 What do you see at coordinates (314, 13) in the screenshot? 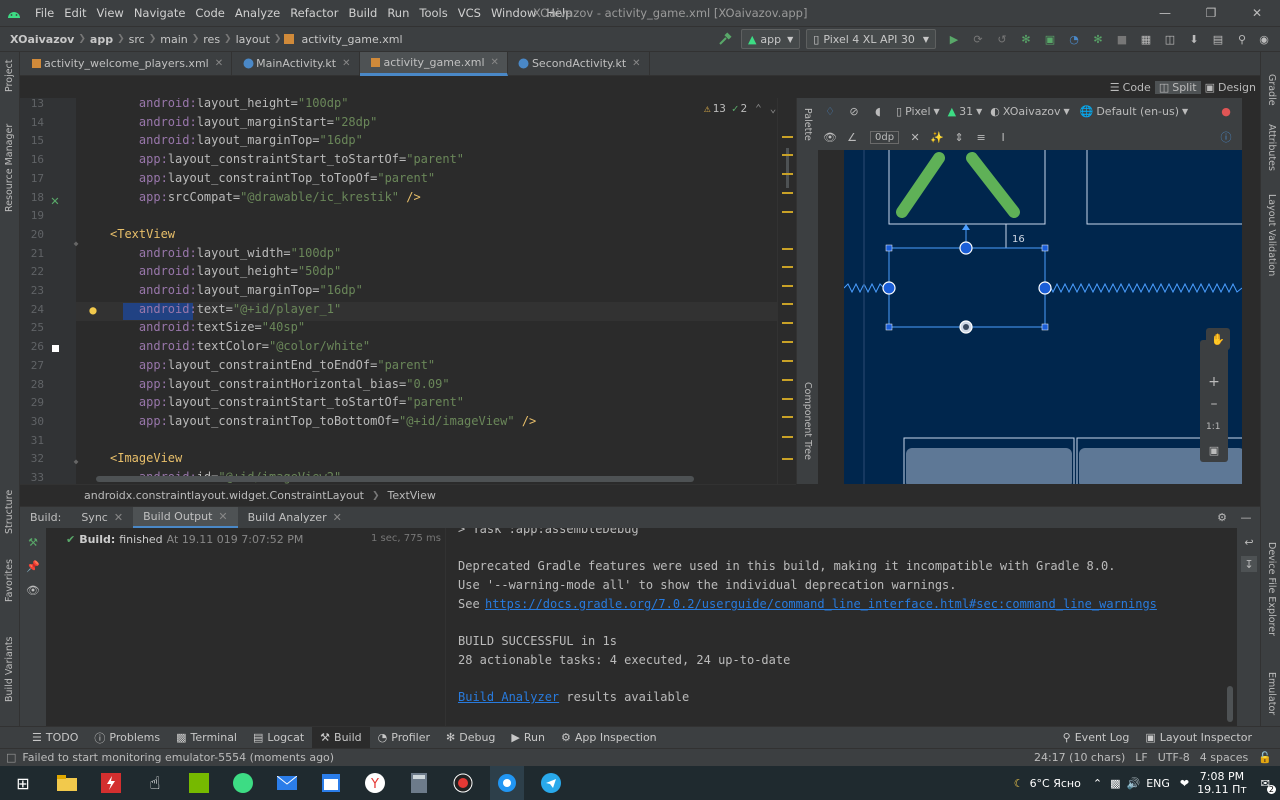
I see `menu-refactor: Refactor` at bounding box center [314, 13].